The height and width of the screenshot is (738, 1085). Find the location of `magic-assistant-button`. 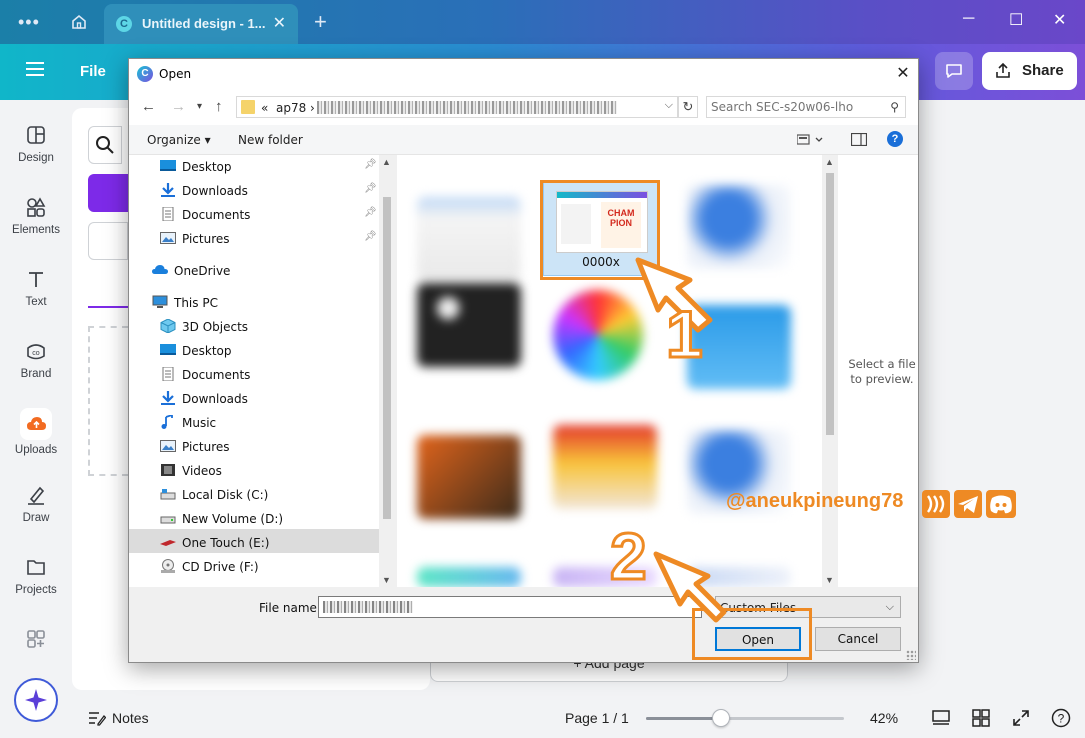

magic-assistant-button is located at coordinates (36, 700).